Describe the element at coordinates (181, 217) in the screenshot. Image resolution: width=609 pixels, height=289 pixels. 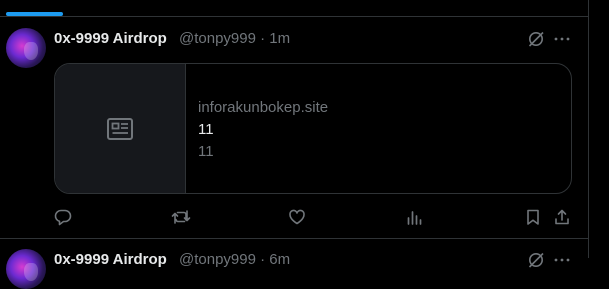
I see `retweet-icon` at that location.